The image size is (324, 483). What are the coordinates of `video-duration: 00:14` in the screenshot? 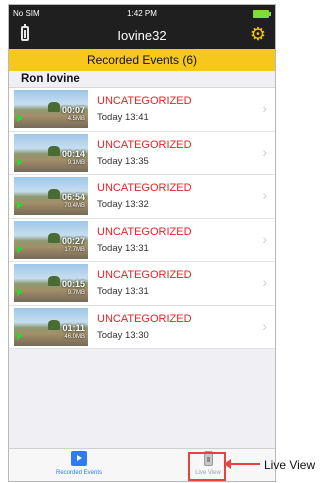 It's located at (73, 153).